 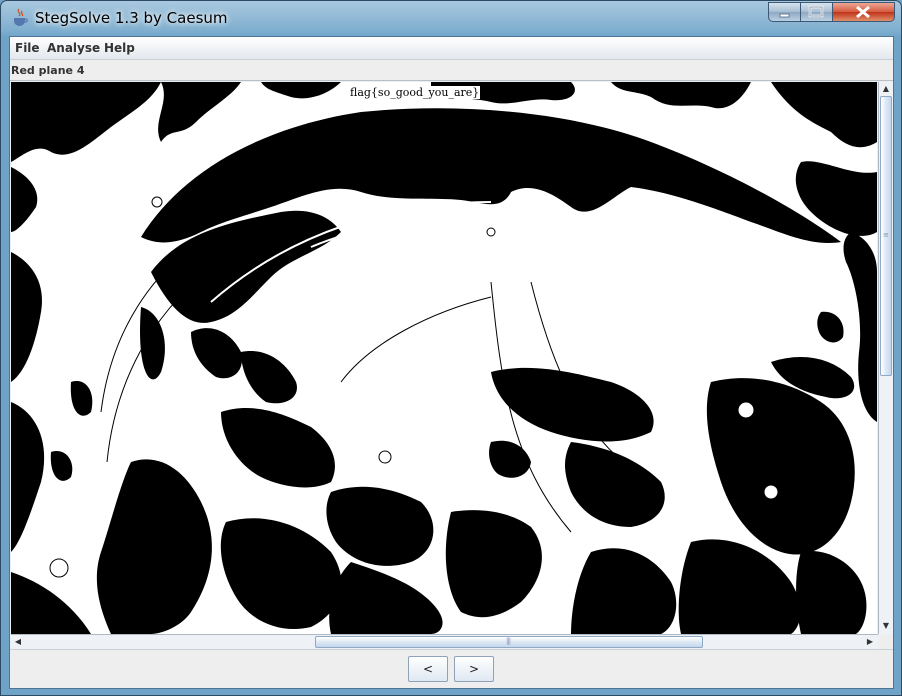 I want to click on maximize-icon, so click(x=816, y=11).